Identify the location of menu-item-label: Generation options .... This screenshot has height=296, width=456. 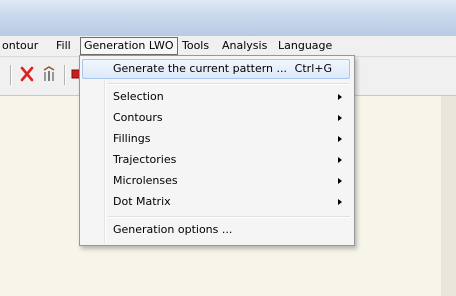
(173, 229).